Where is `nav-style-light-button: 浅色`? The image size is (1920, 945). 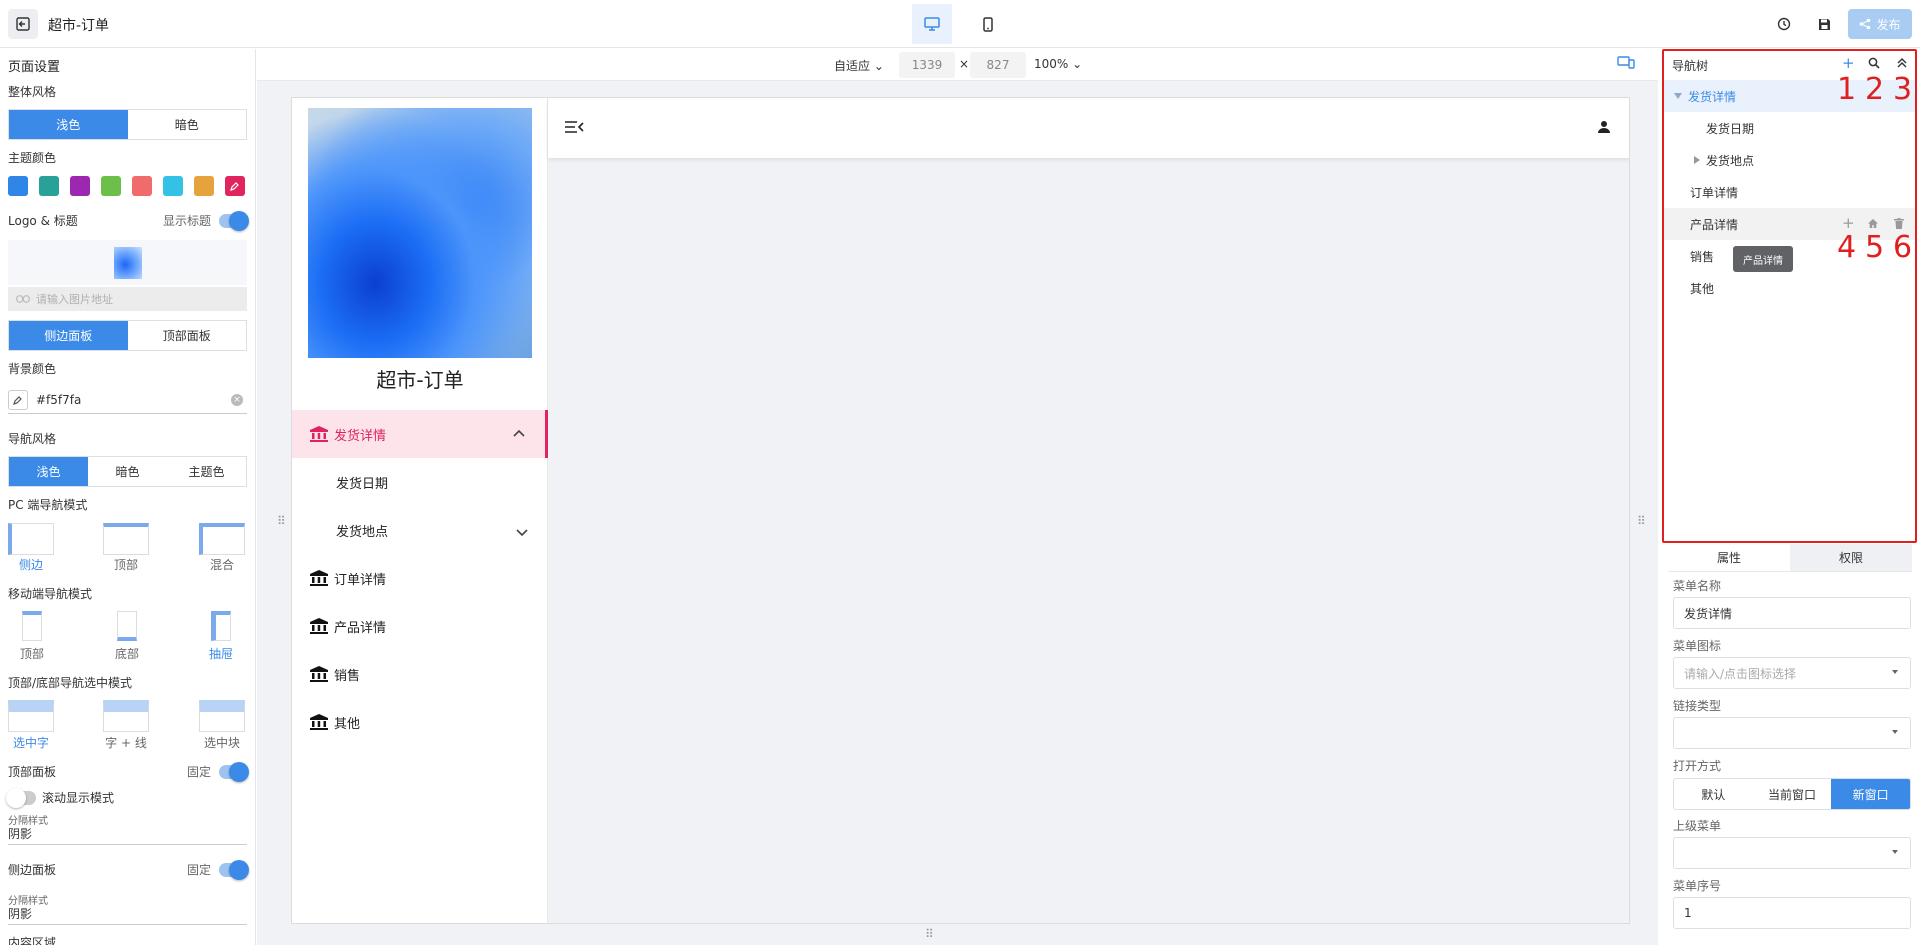 nav-style-light-button: 浅色 is located at coordinates (48, 471).